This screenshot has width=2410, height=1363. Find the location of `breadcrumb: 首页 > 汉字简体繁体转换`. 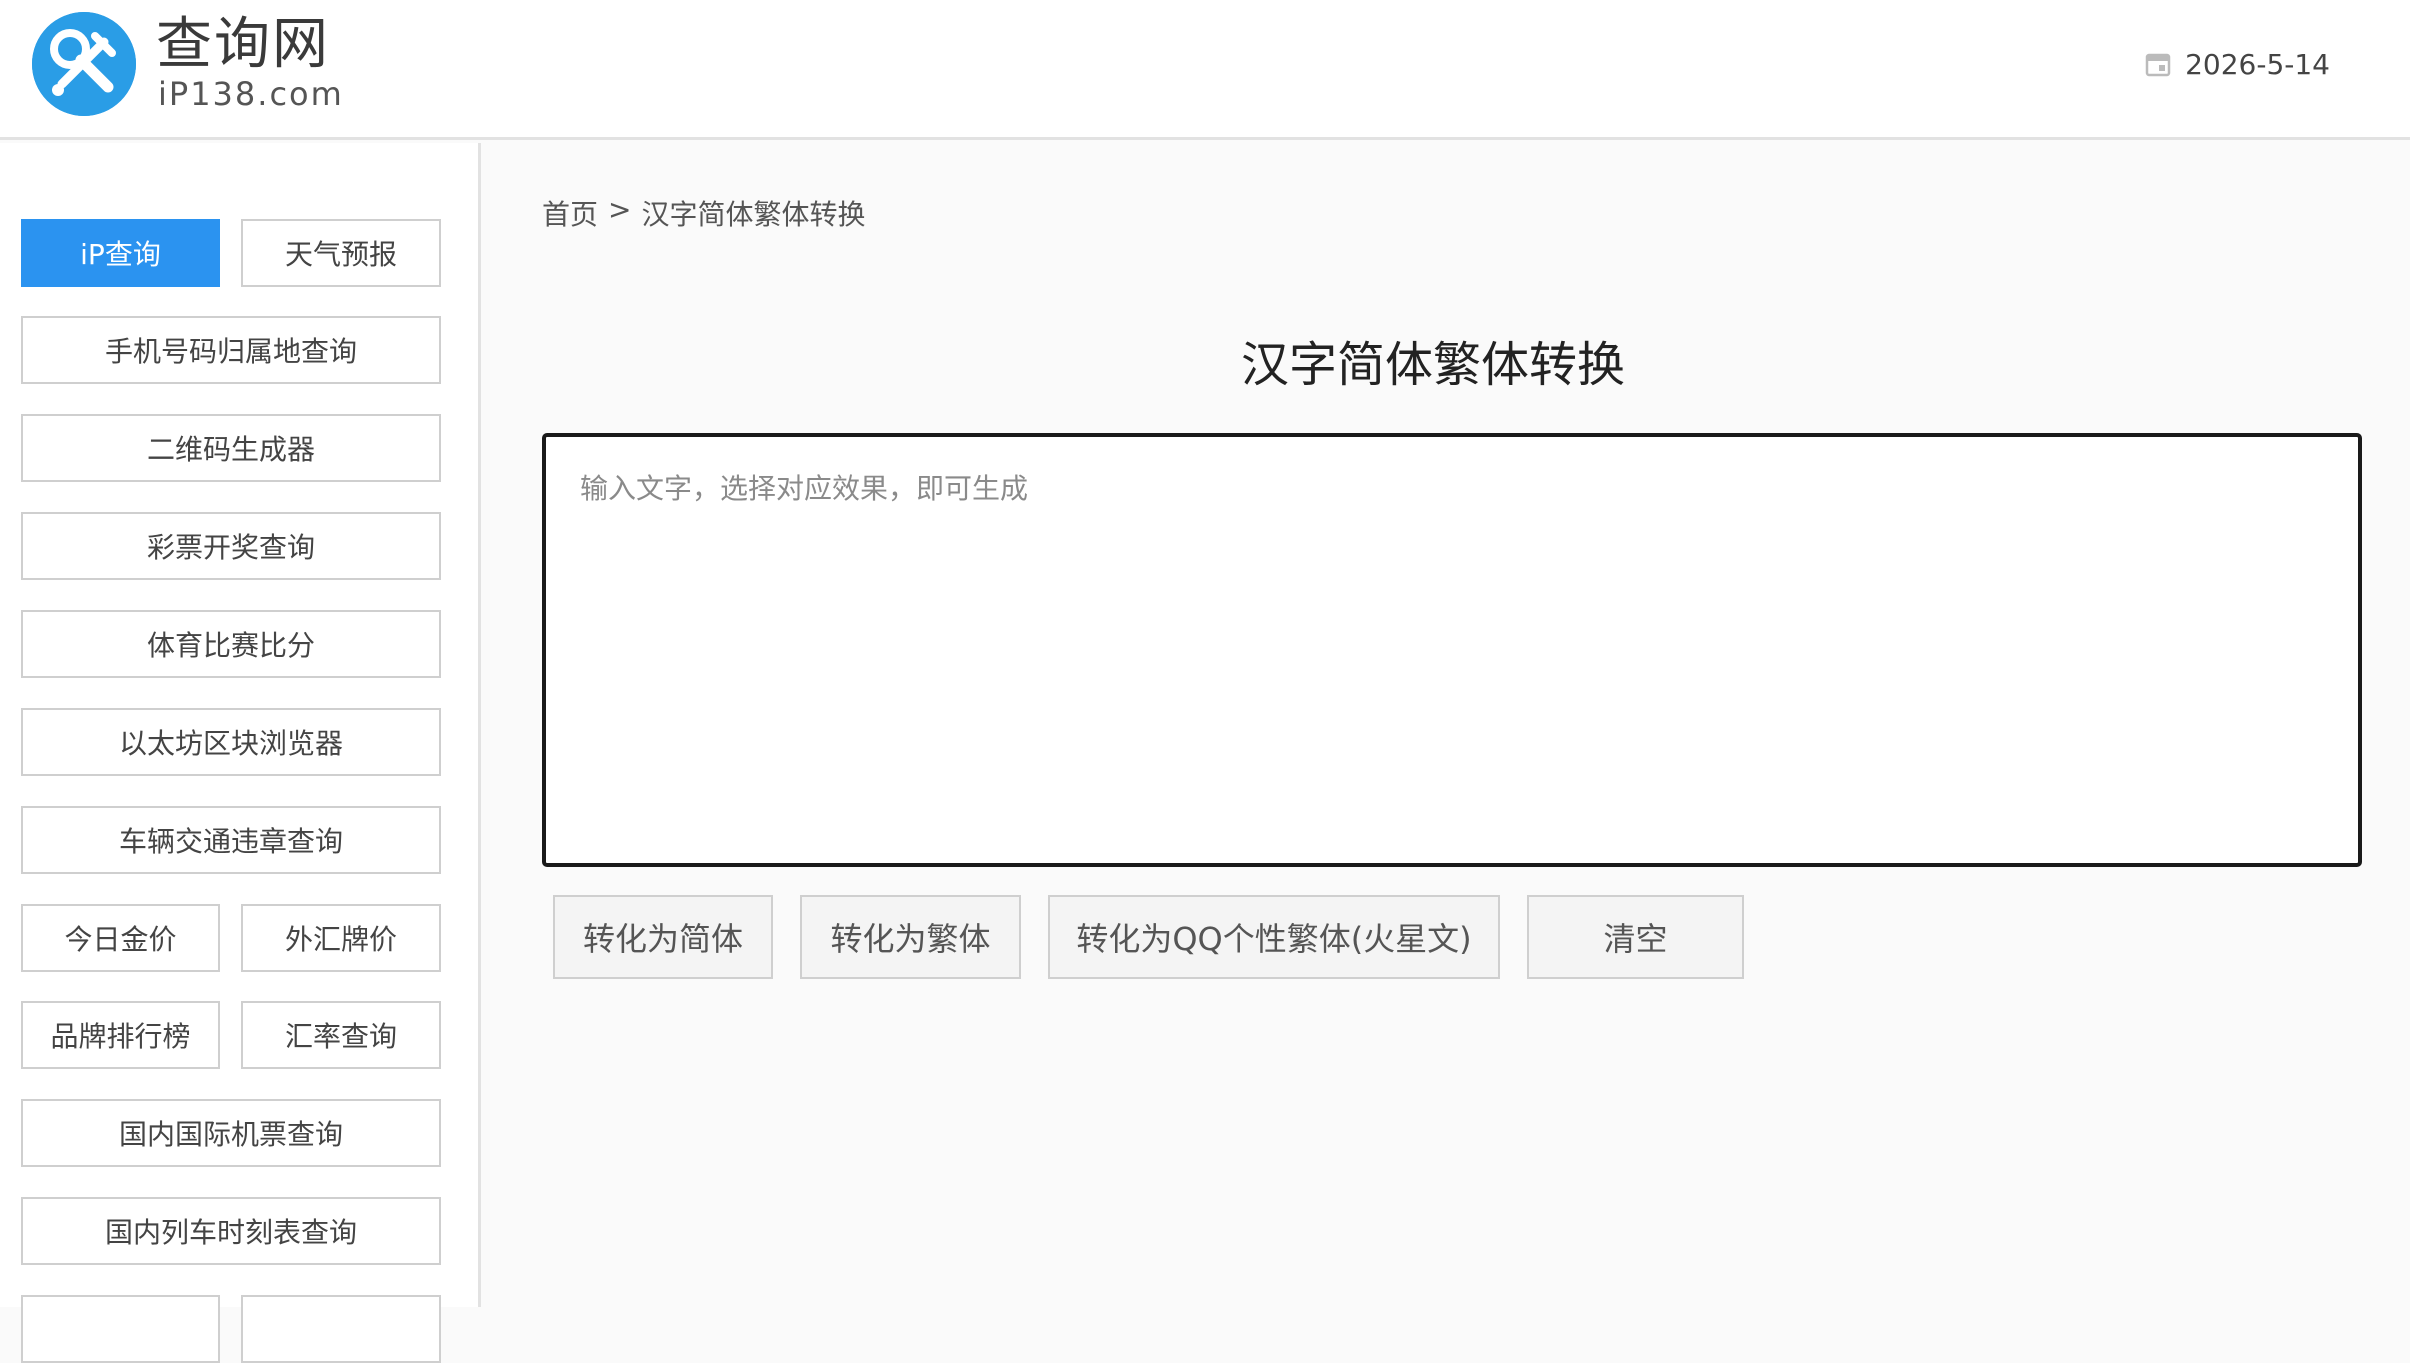

breadcrumb: 首页 > 汉字简体繁体转换 is located at coordinates (704, 213).